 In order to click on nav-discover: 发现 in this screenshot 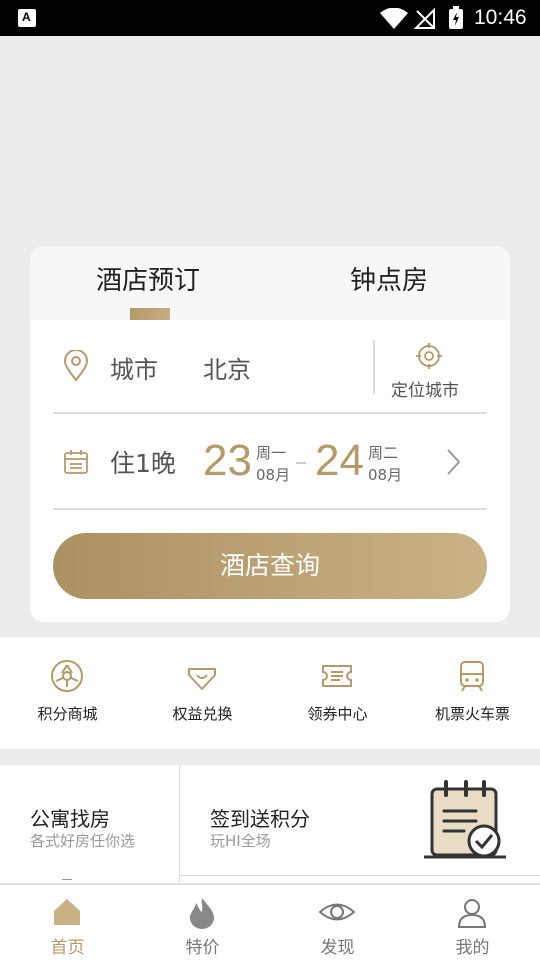, I will do `click(337, 922)`.